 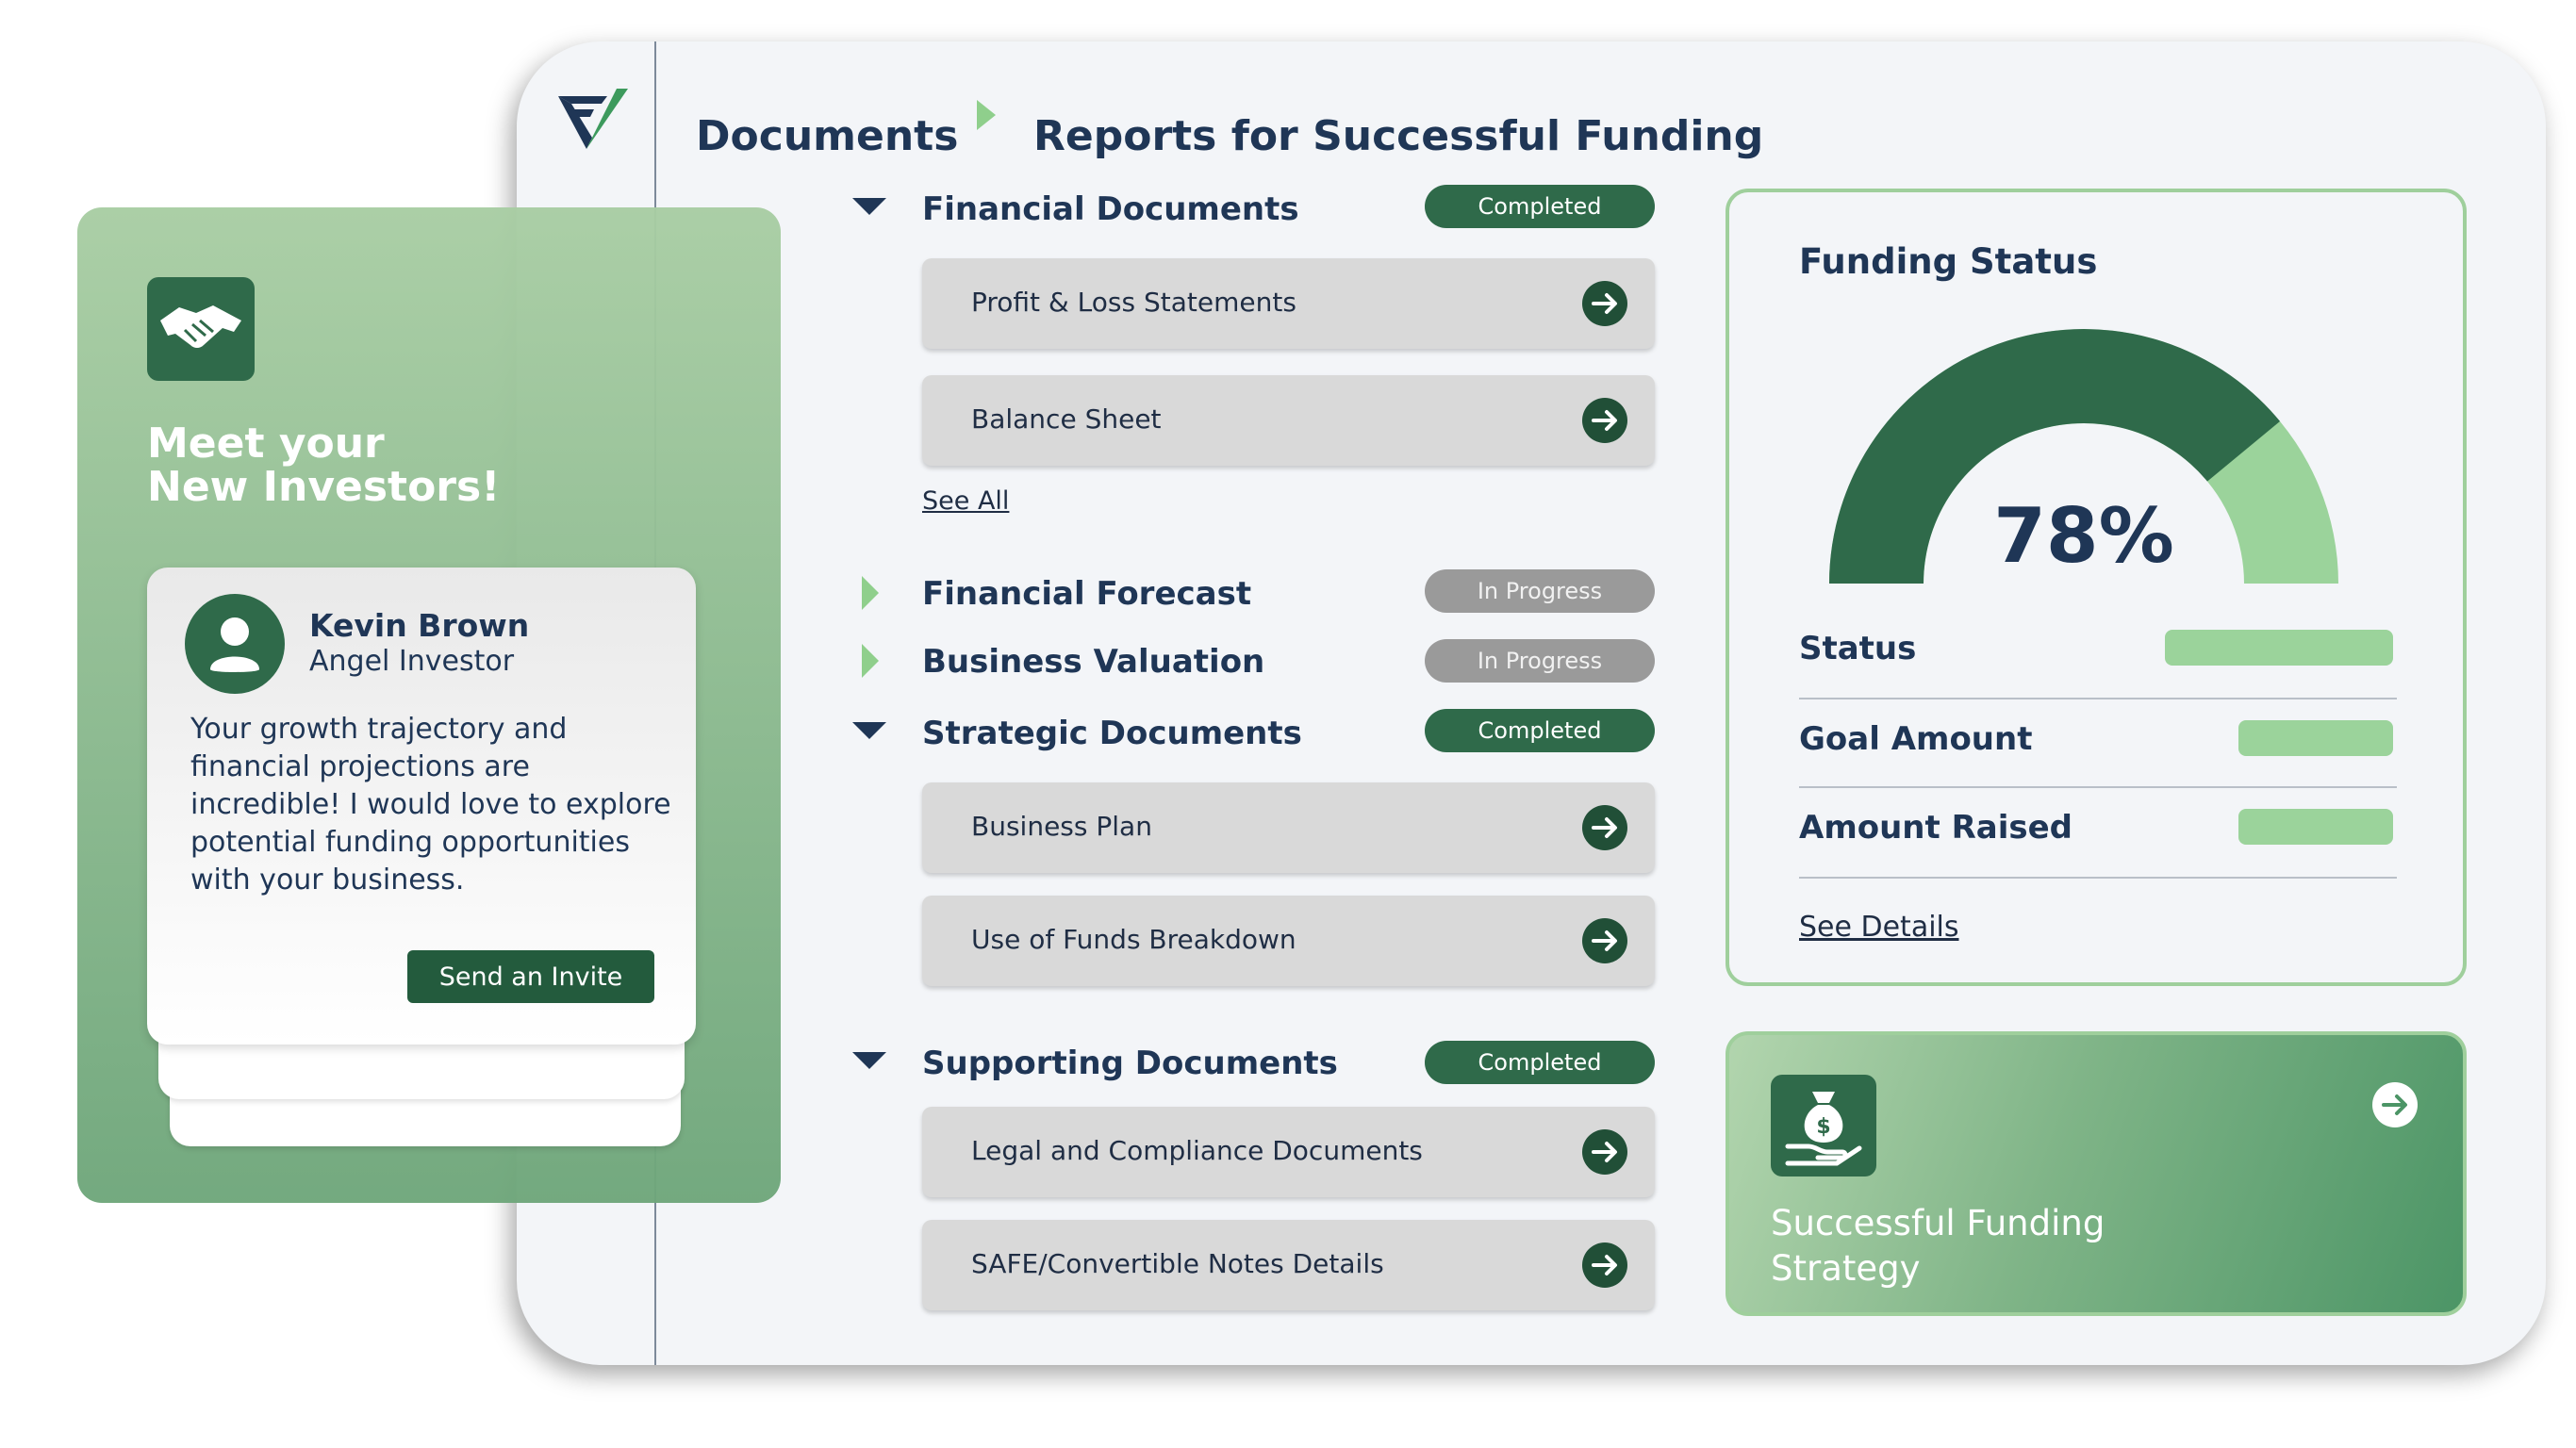 I want to click on status-label: Status, so click(x=1858, y=648).